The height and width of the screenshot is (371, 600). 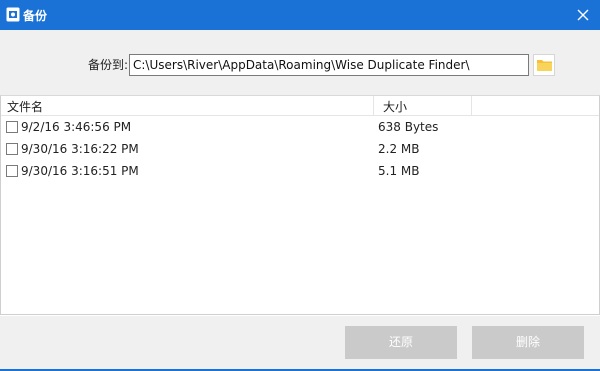 I want to click on delete-button: 删除, so click(x=528, y=342).